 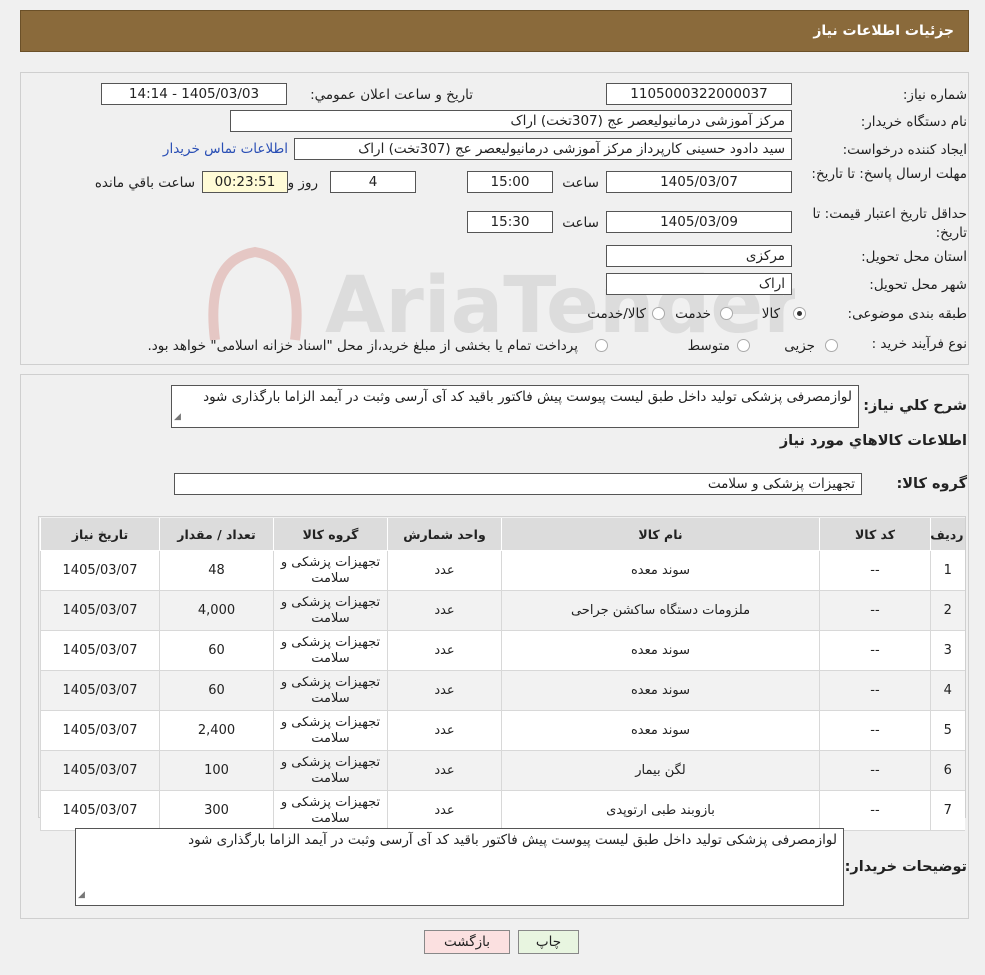 What do you see at coordinates (216, 570) in the screenshot?
I see `cell-quantity: 48` at bounding box center [216, 570].